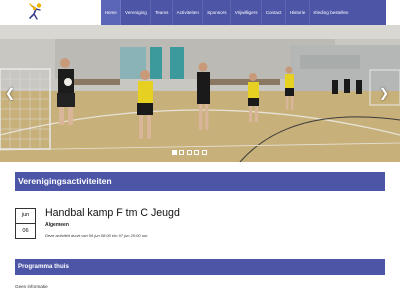 This screenshot has width=400, height=300. Describe the element at coordinates (57, 225) in the screenshot. I see `activity-category: Algemeen` at that location.